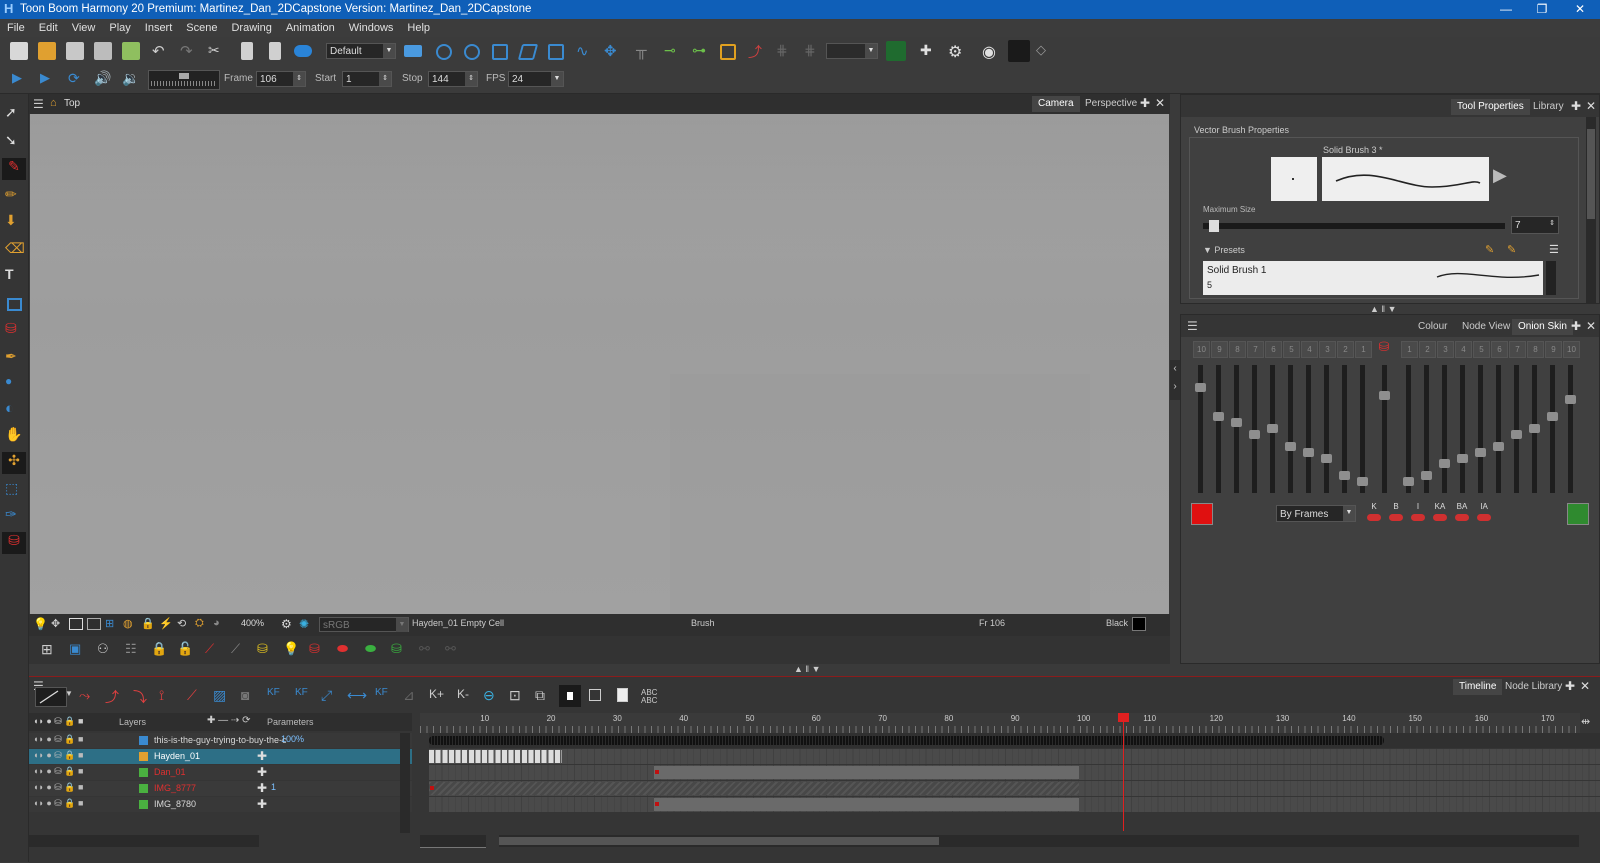 The image size is (1600, 863). What do you see at coordinates (1294, 179) in the screenshot?
I see `brush-tip-preview` at bounding box center [1294, 179].